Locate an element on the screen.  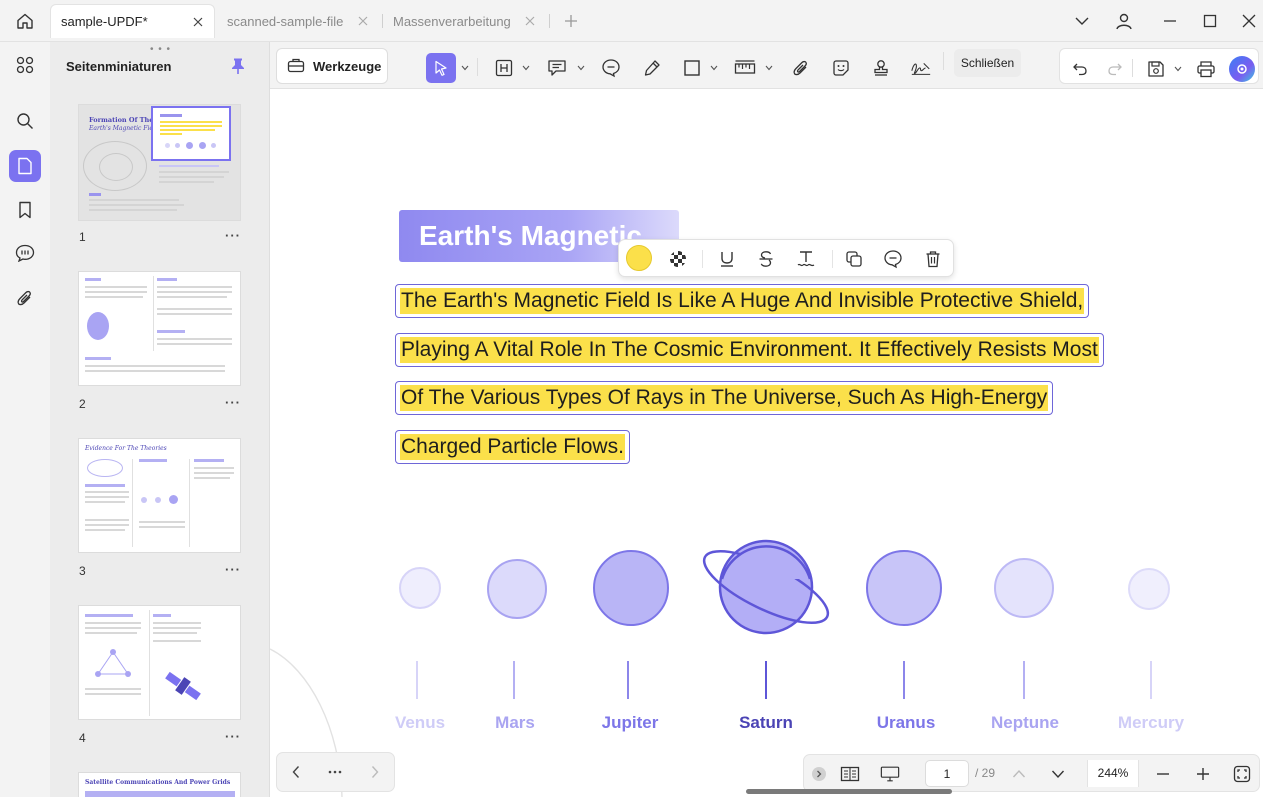
banner-title: Earth's Magnetic is located at coordinates (530, 235).